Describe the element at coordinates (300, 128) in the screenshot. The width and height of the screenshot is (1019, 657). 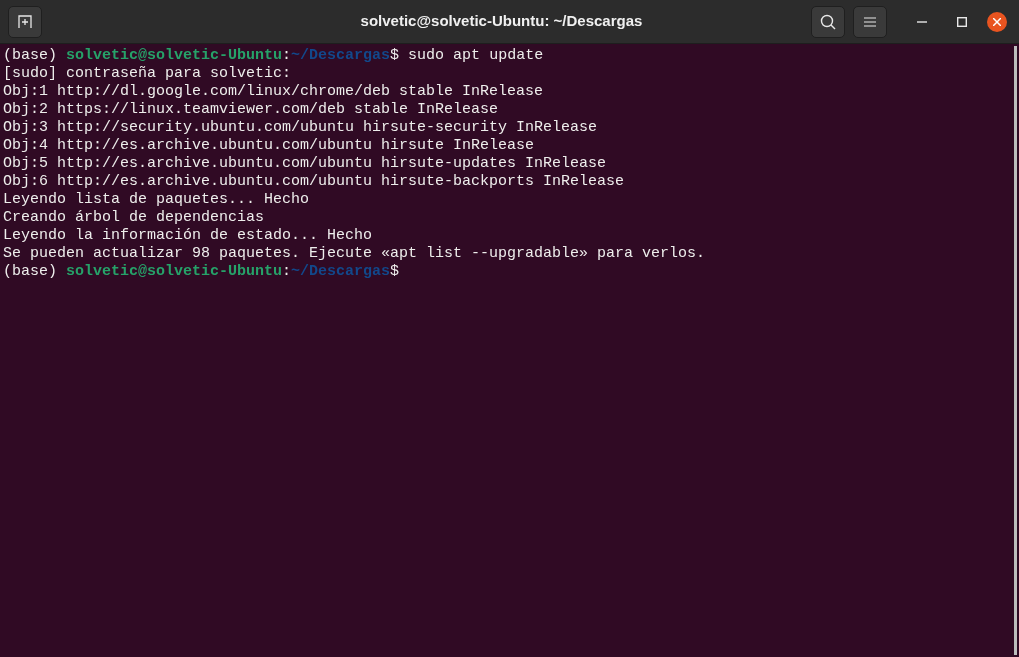
I see `terminal-line: Obj:3 http://security.ubuntu.com/ubuntu hirsute-security InRelease` at that location.